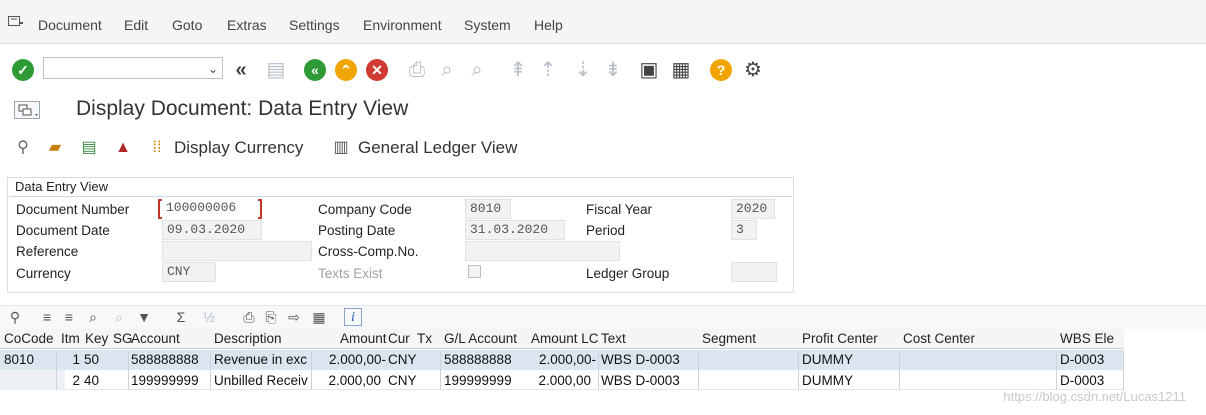 The height and width of the screenshot is (415, 1206). What do you see at coordinates (144, 317) in the screenshot?
I see `filter-icon: ▼` at bounding box center [144, 317].